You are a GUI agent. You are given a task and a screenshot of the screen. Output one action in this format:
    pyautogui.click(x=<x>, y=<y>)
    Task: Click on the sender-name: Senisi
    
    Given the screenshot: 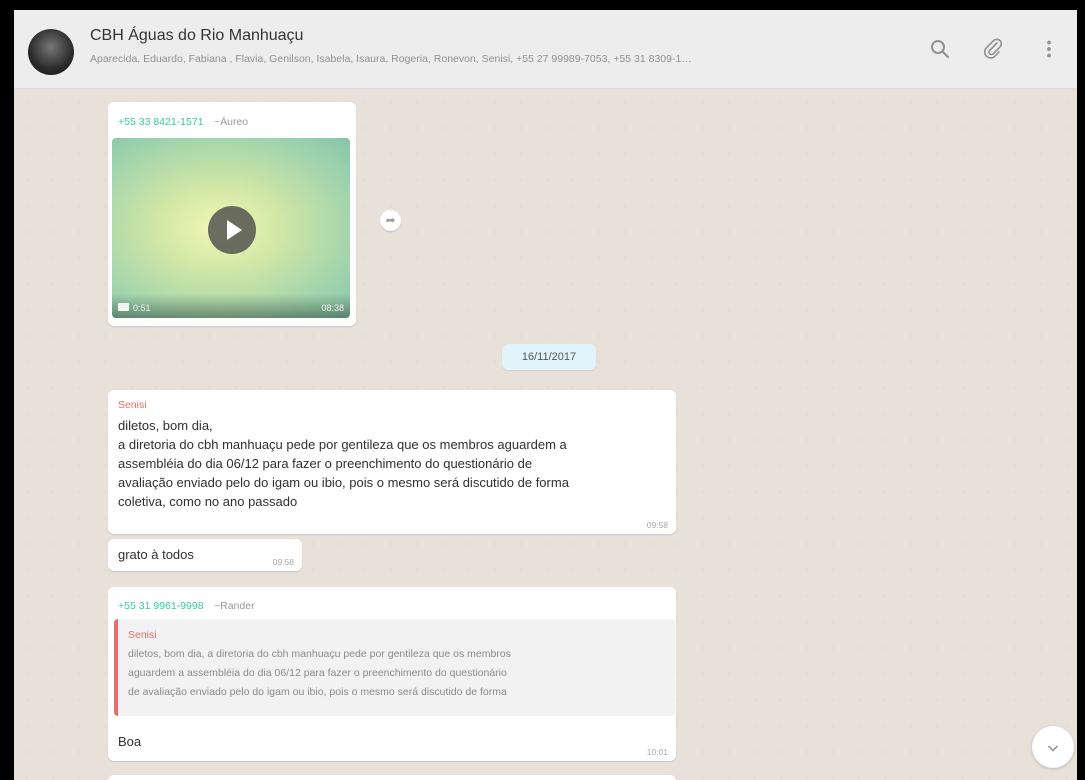 What is the action you would take?
    pyautogui.click(x=132, y=405)
    